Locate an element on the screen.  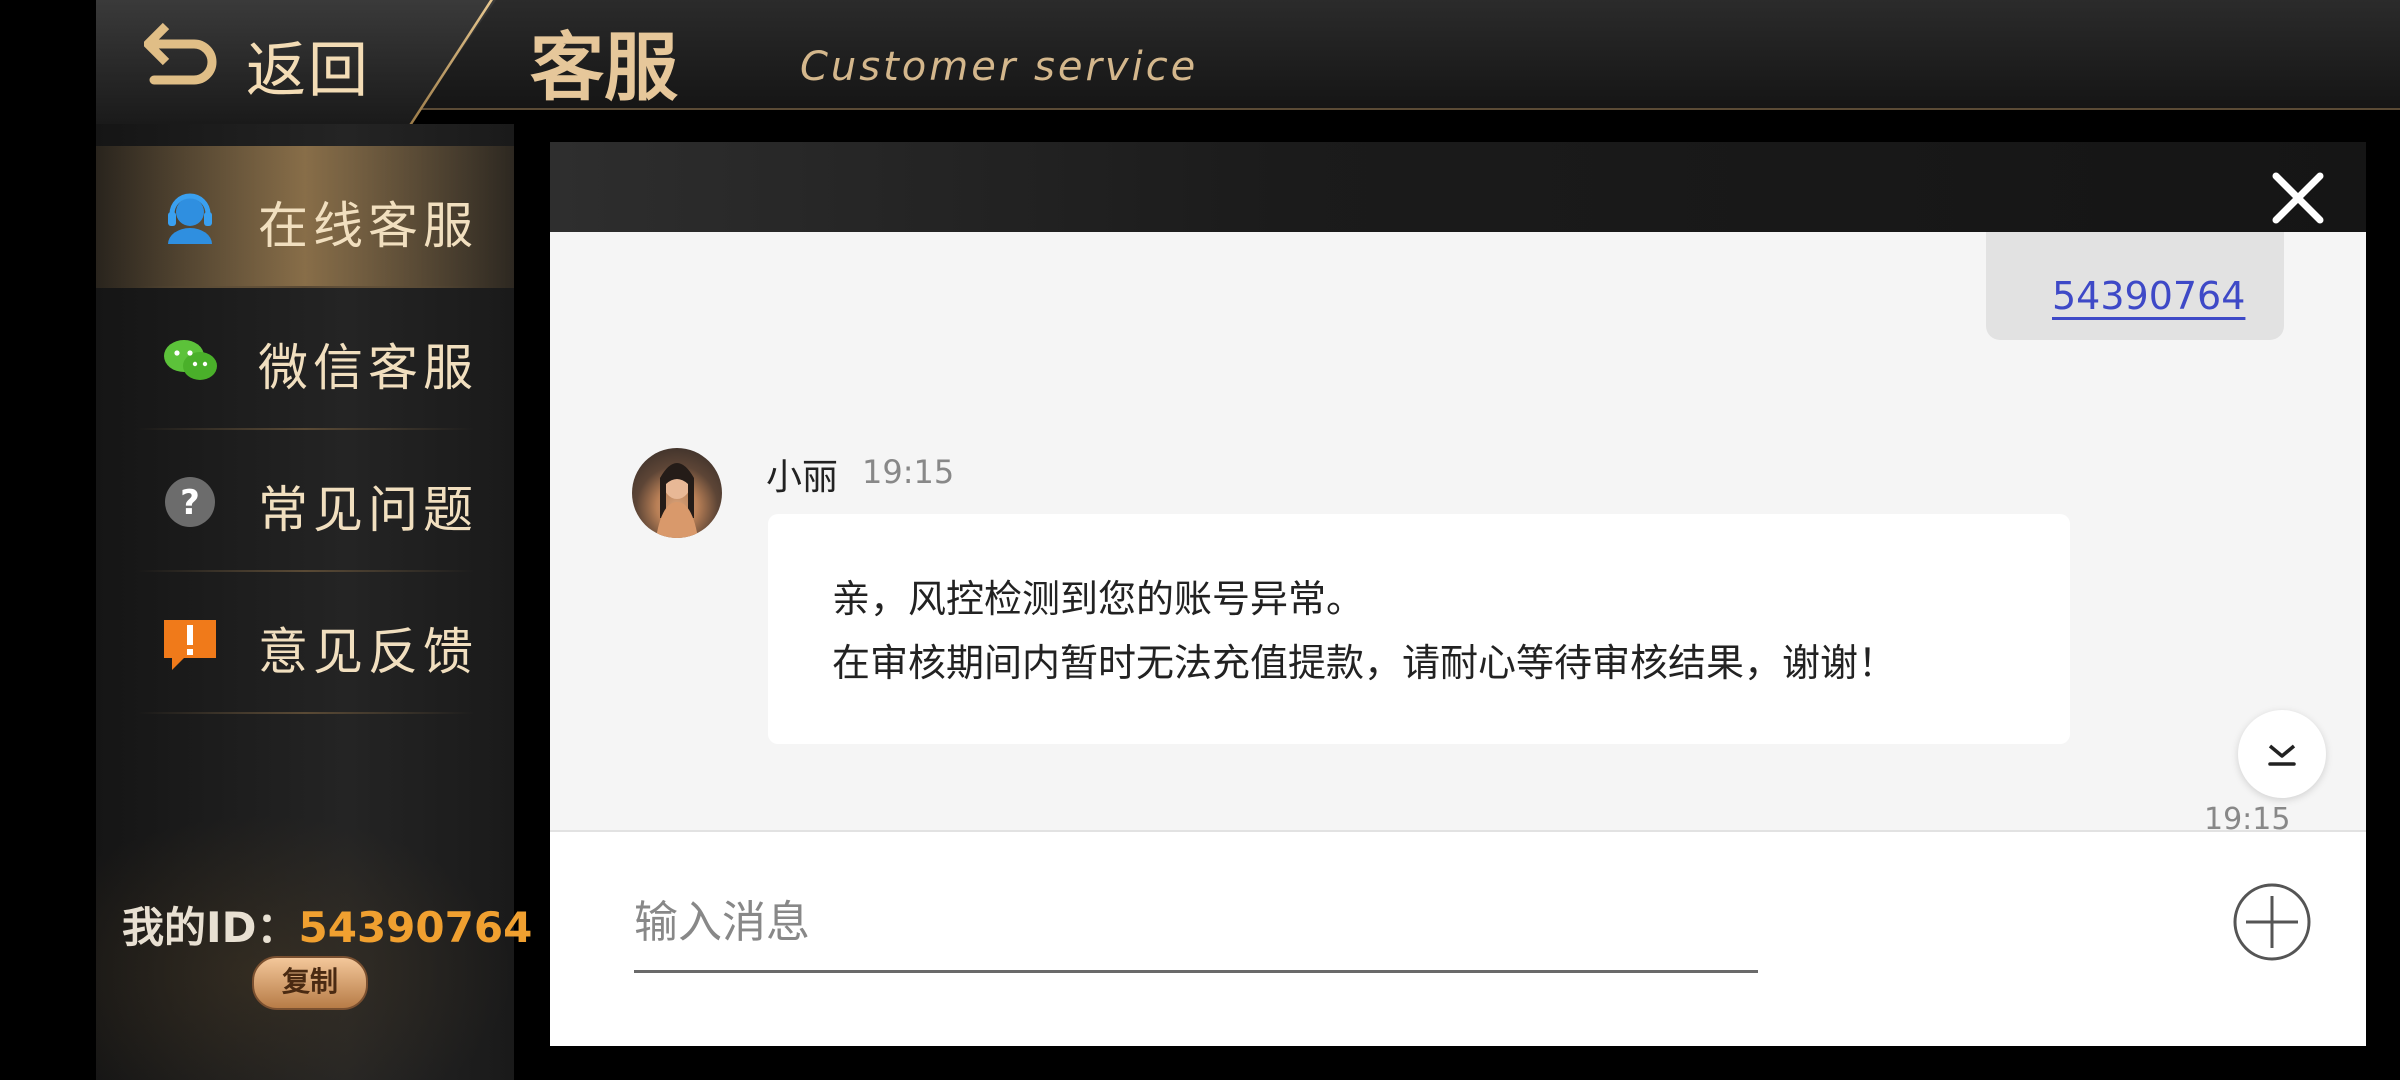
chevron-down-icon is located at coordinates (2282, 755).